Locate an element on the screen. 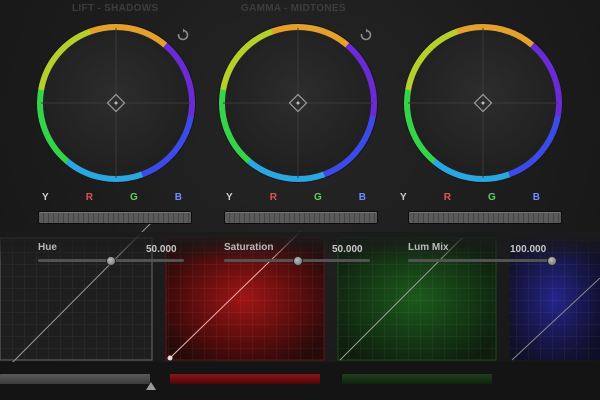 The width and height of the screenshot is (600, 400). param-handle-saturation is located at coordinates (298, 261).